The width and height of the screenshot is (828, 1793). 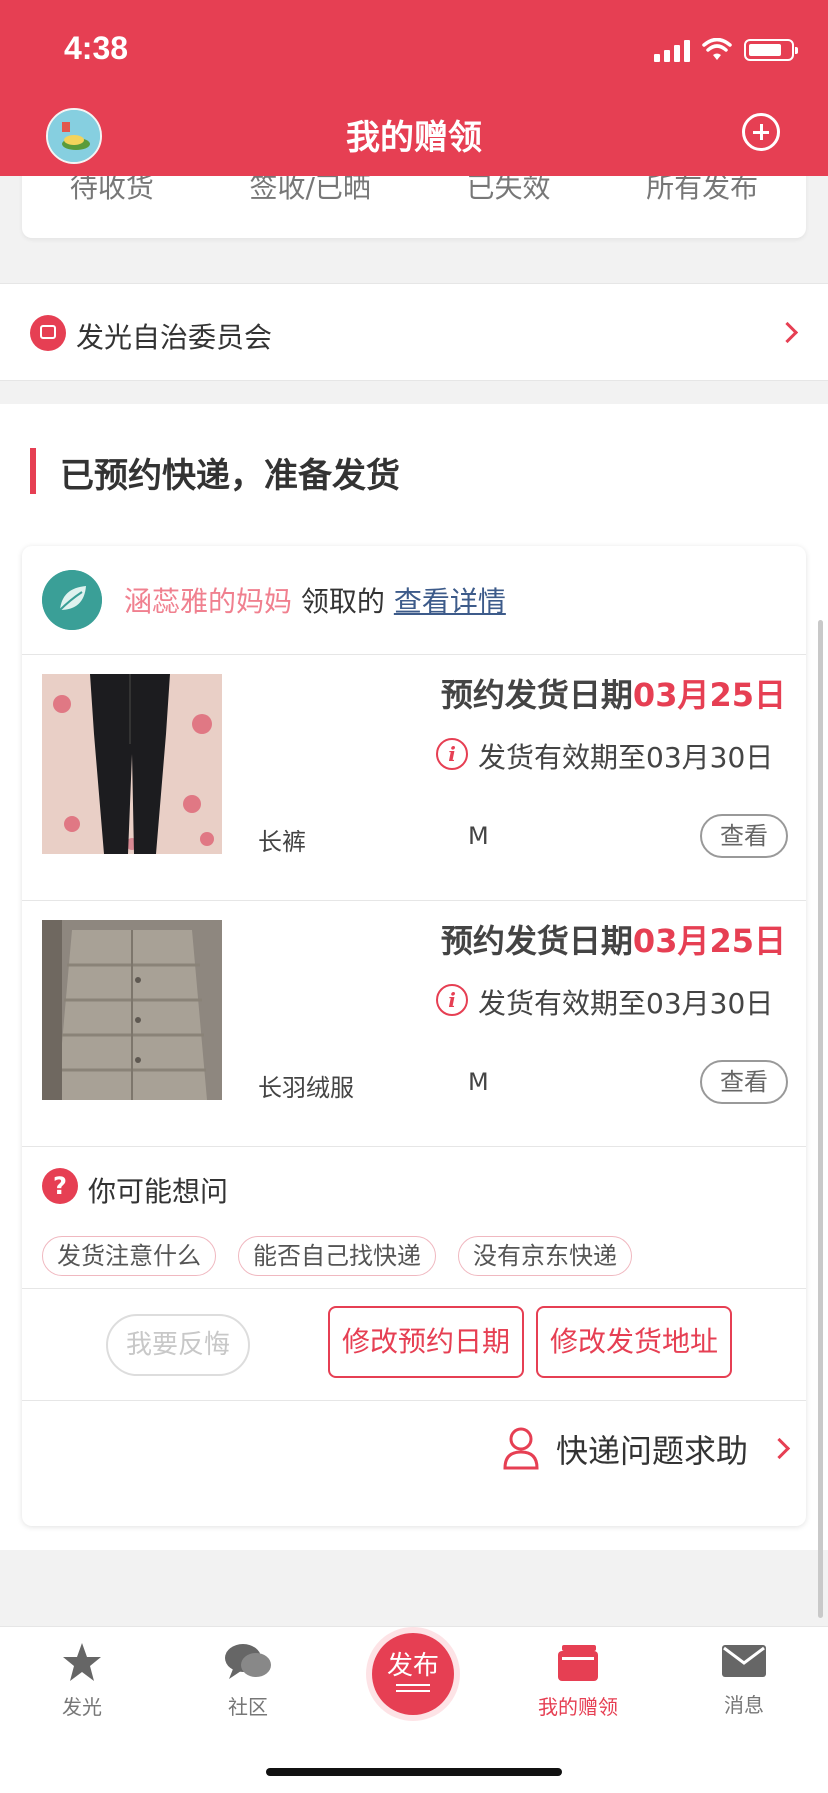 I want to click on person-icon, so click(x=521, y=1448).